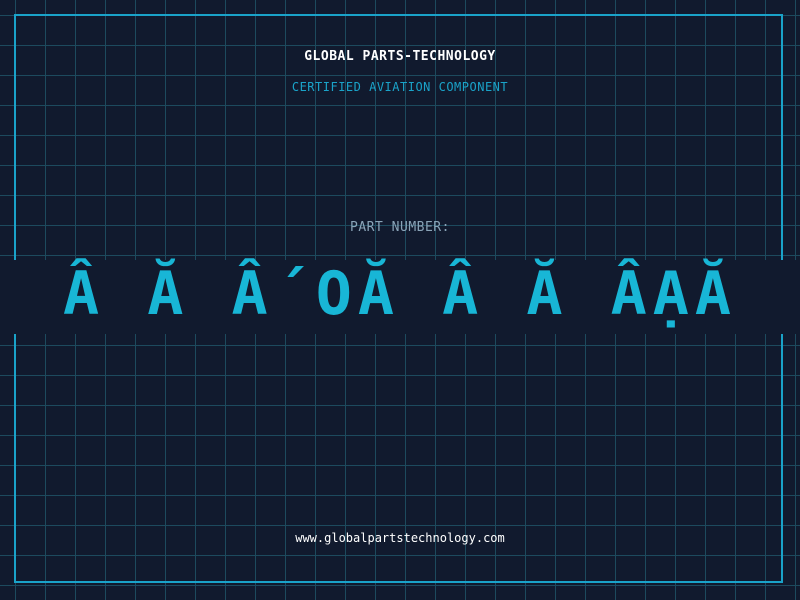  Describe the element at coordinates (400, 538) in the screenshot. I see `website-url: www.globalpartstechnology.com` at that location.